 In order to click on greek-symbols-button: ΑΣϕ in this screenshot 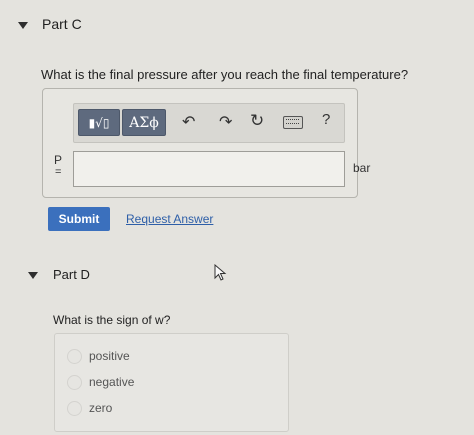, I will do `click(144, 122)`.